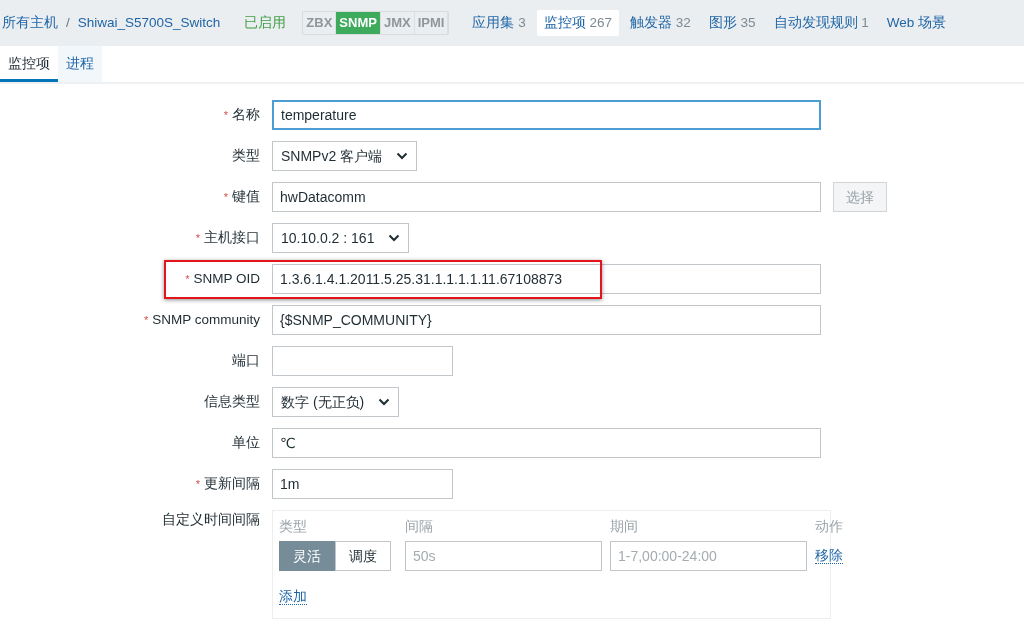 This screenshot has width=1024, height=628. What do you see at coordinates (362, 484) in the screenshot?
I see `input-field: 1m` at bounding box center [362, 484].